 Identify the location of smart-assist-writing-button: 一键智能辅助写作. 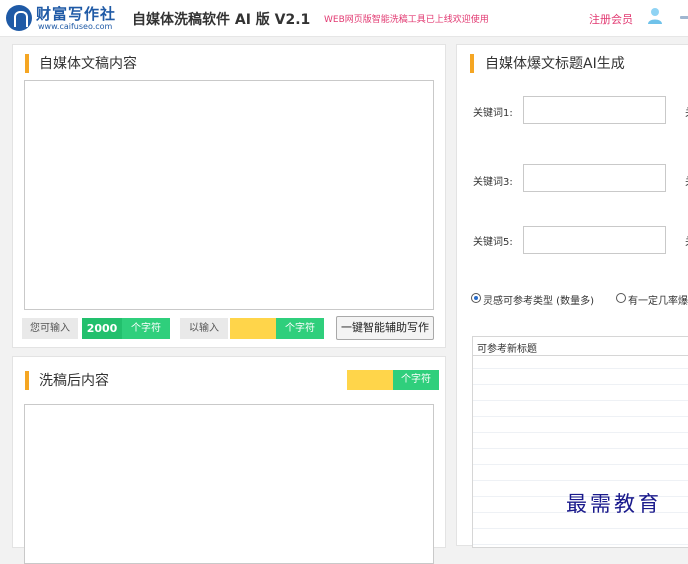
(385, 328).